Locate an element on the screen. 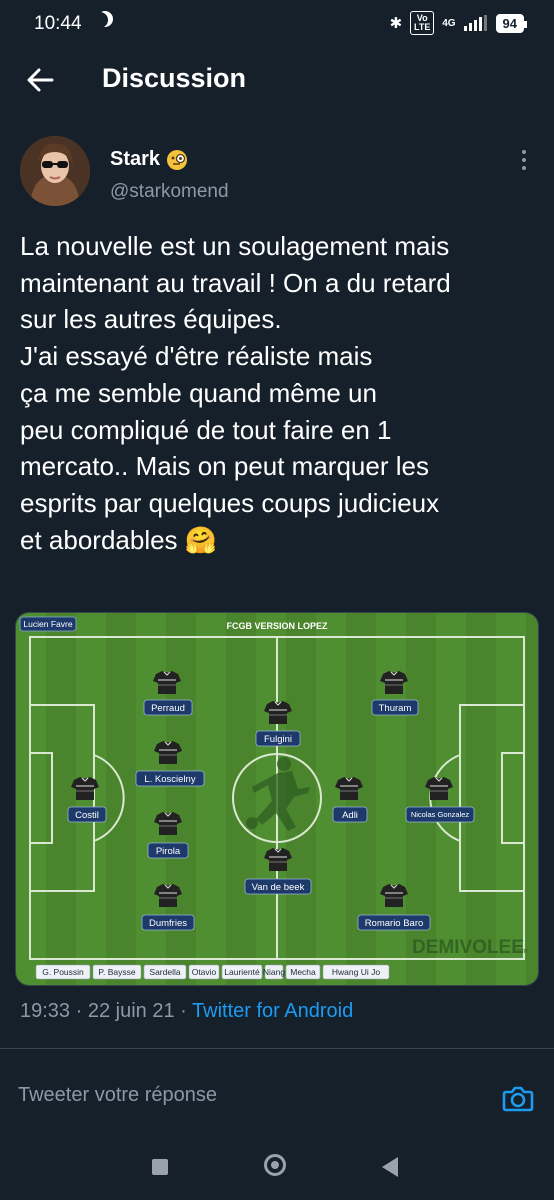  system-back-button is located at coordinates (390, 1167).